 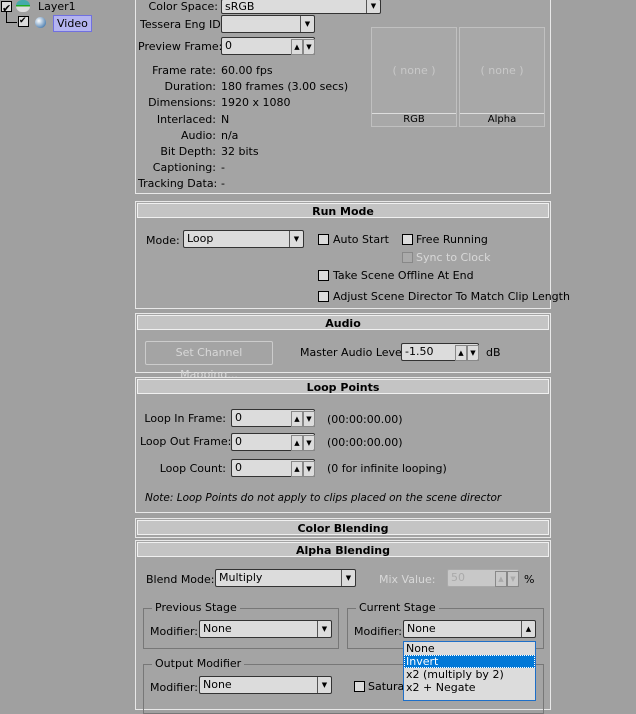 I want to click on dropdown-option: x2 + Negate, so click(x=469, y=687).